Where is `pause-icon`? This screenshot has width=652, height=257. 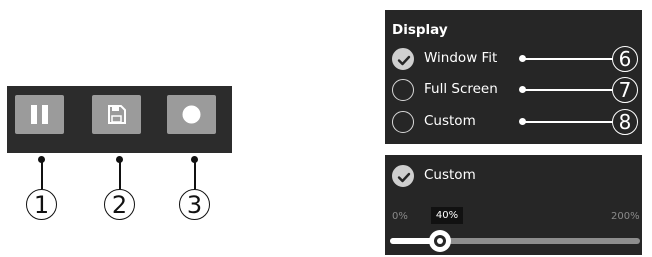 pause-icon is located at coordinates (39, 114).